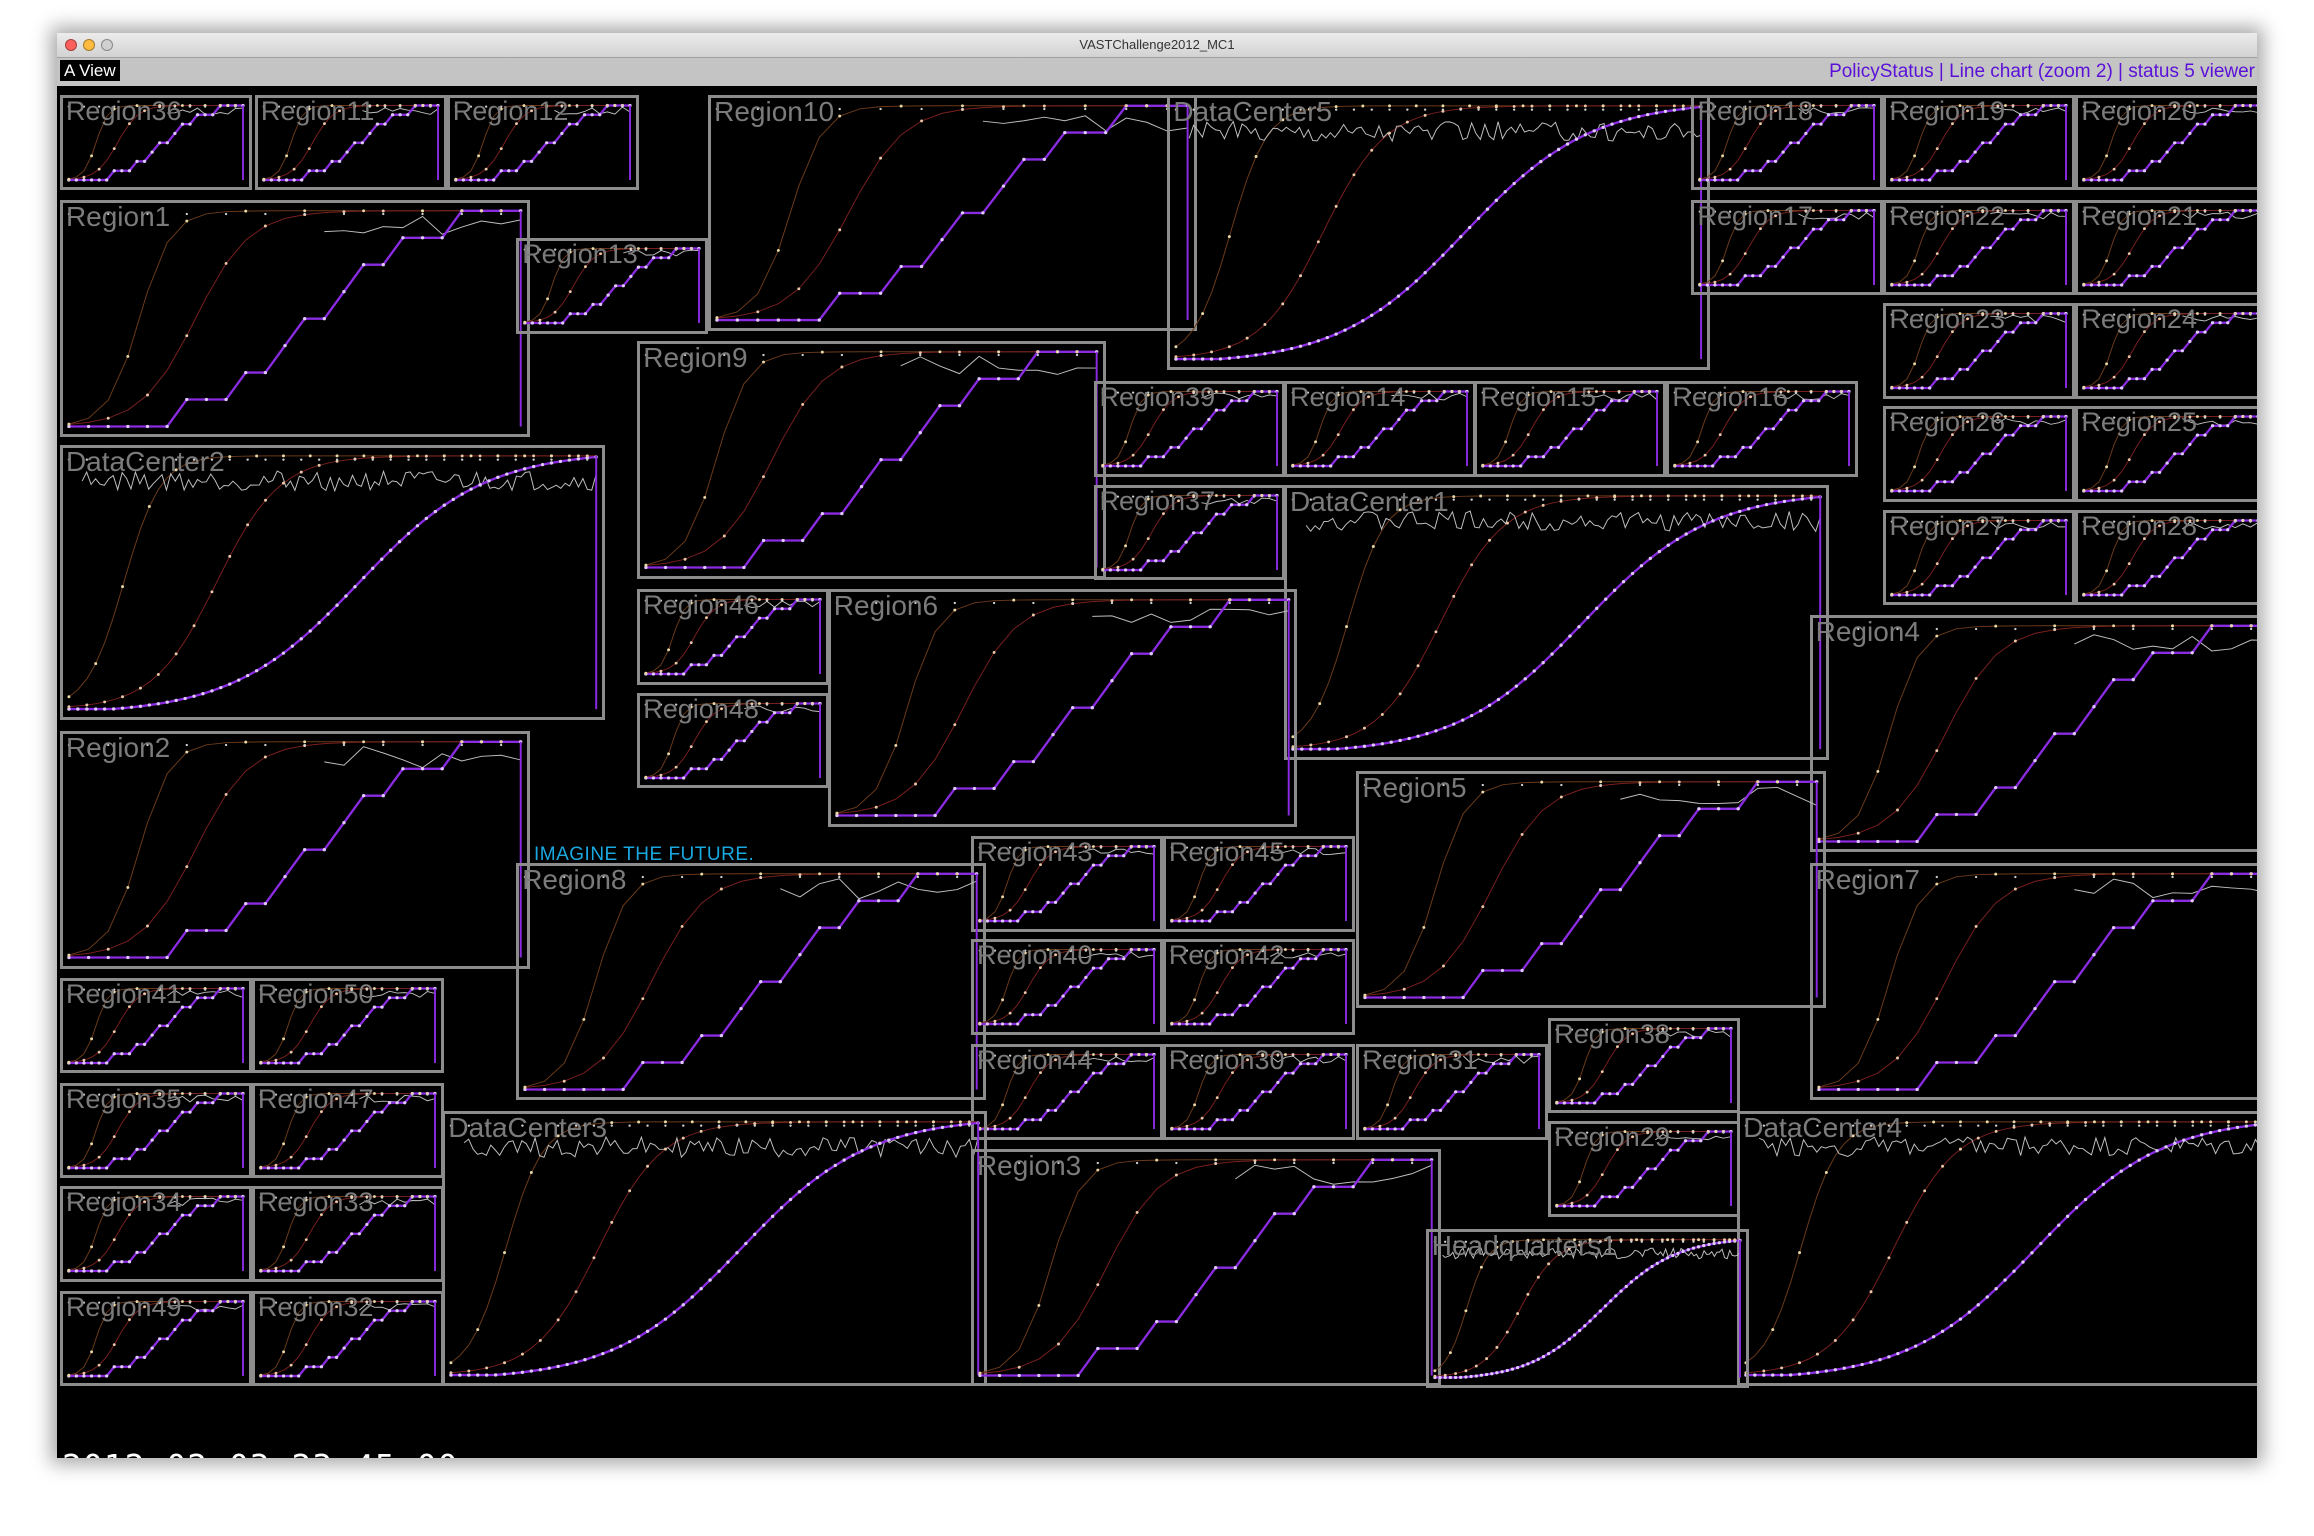  What do you see at coordinates (2166, 351) in the screenshot?
I see `chart-panel-region24: Region24` at bounding box center [2166, 351].